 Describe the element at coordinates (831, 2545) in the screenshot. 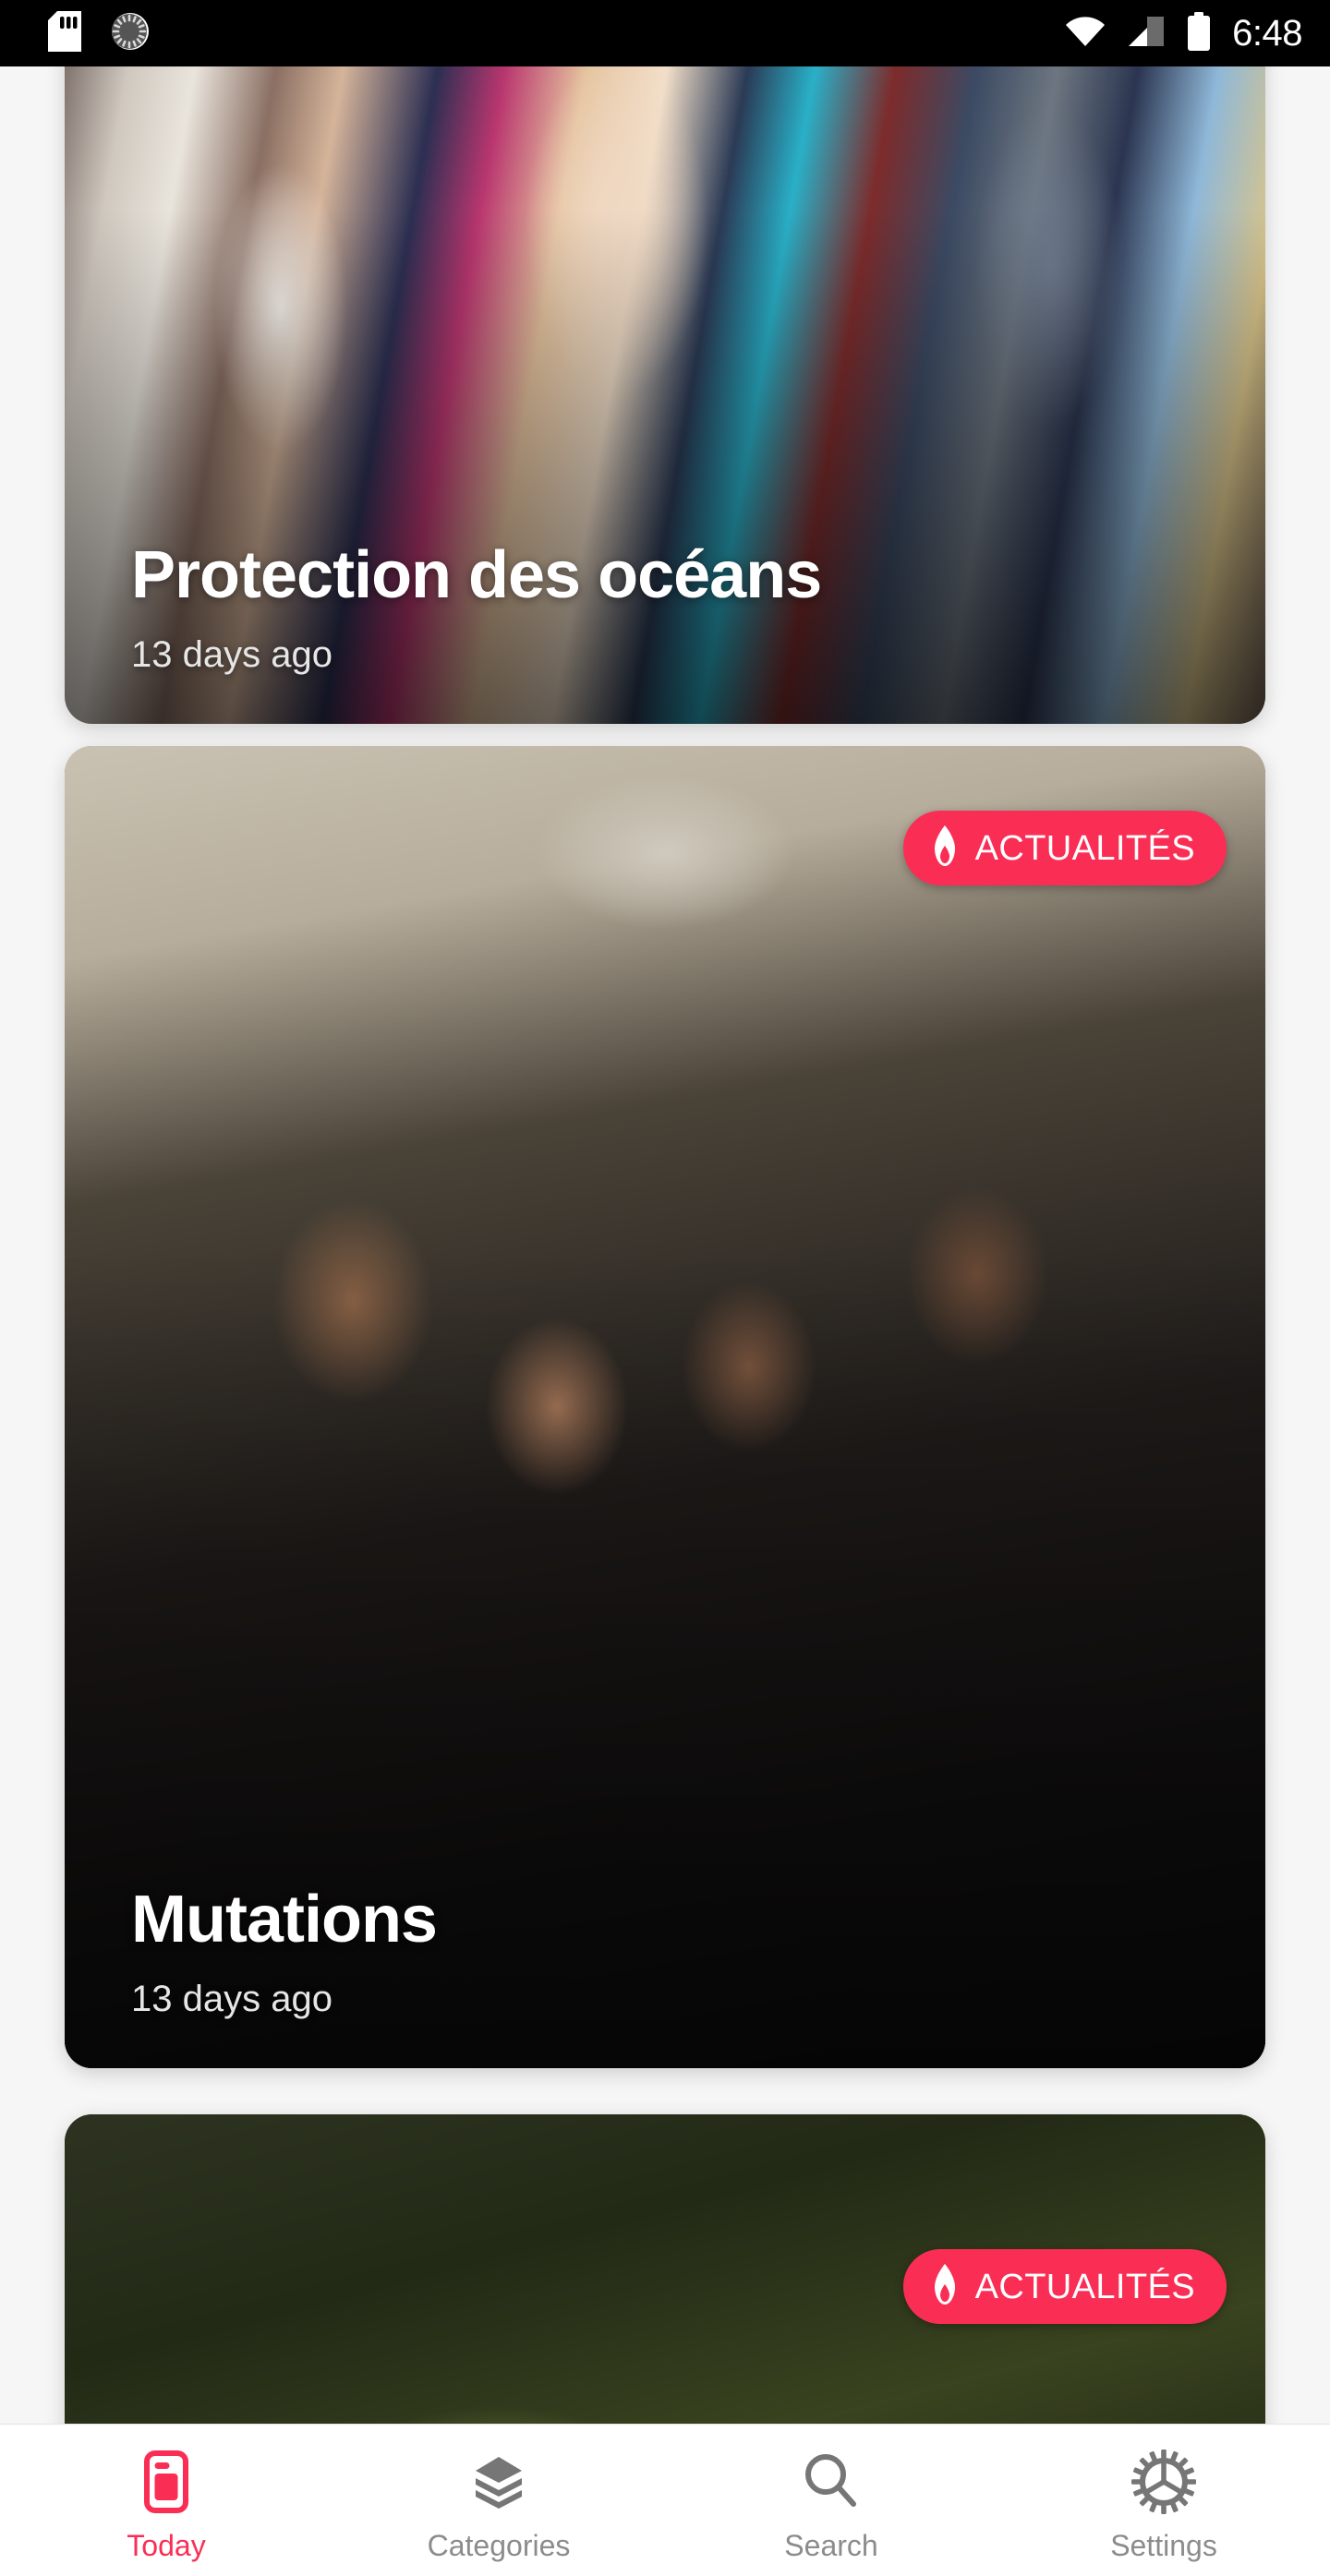

I see `nav-label-search: Search` at that location.